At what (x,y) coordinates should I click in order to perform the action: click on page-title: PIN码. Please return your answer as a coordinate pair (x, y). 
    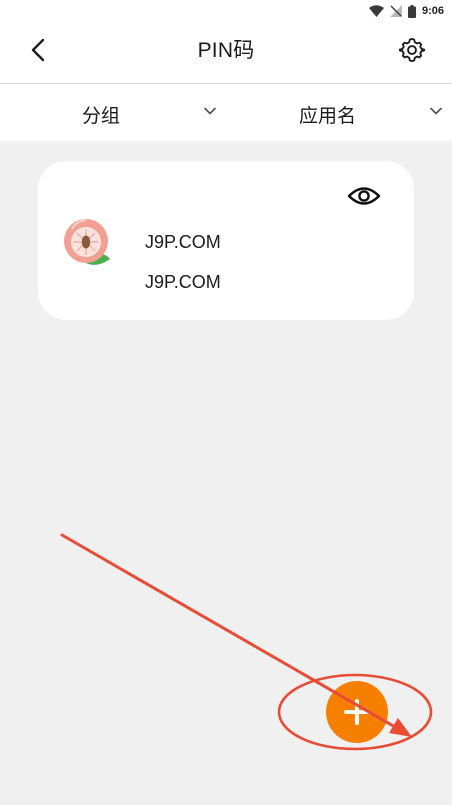
    Looking at the image, I should click on (226, 50).